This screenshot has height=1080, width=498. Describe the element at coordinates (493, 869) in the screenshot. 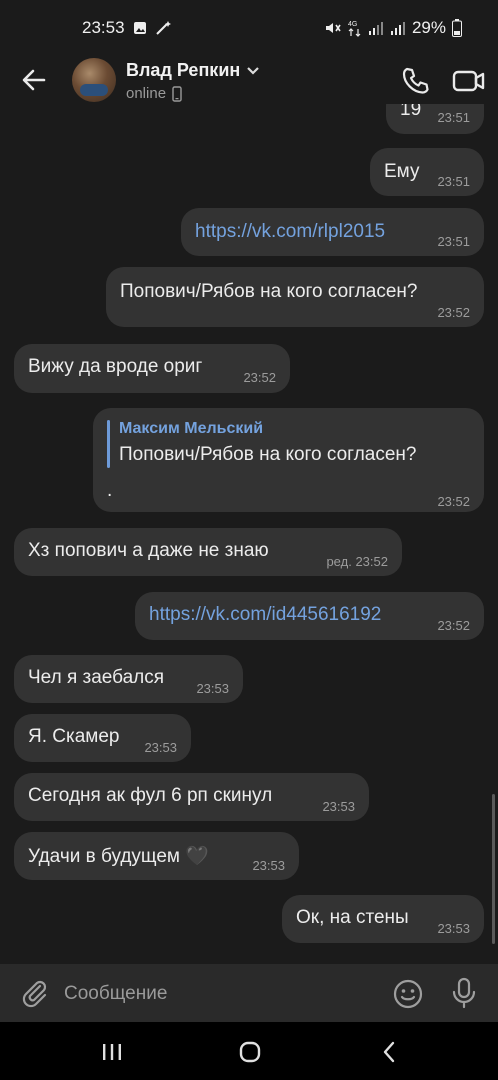

I see `scrollbar-thumb` at that location.